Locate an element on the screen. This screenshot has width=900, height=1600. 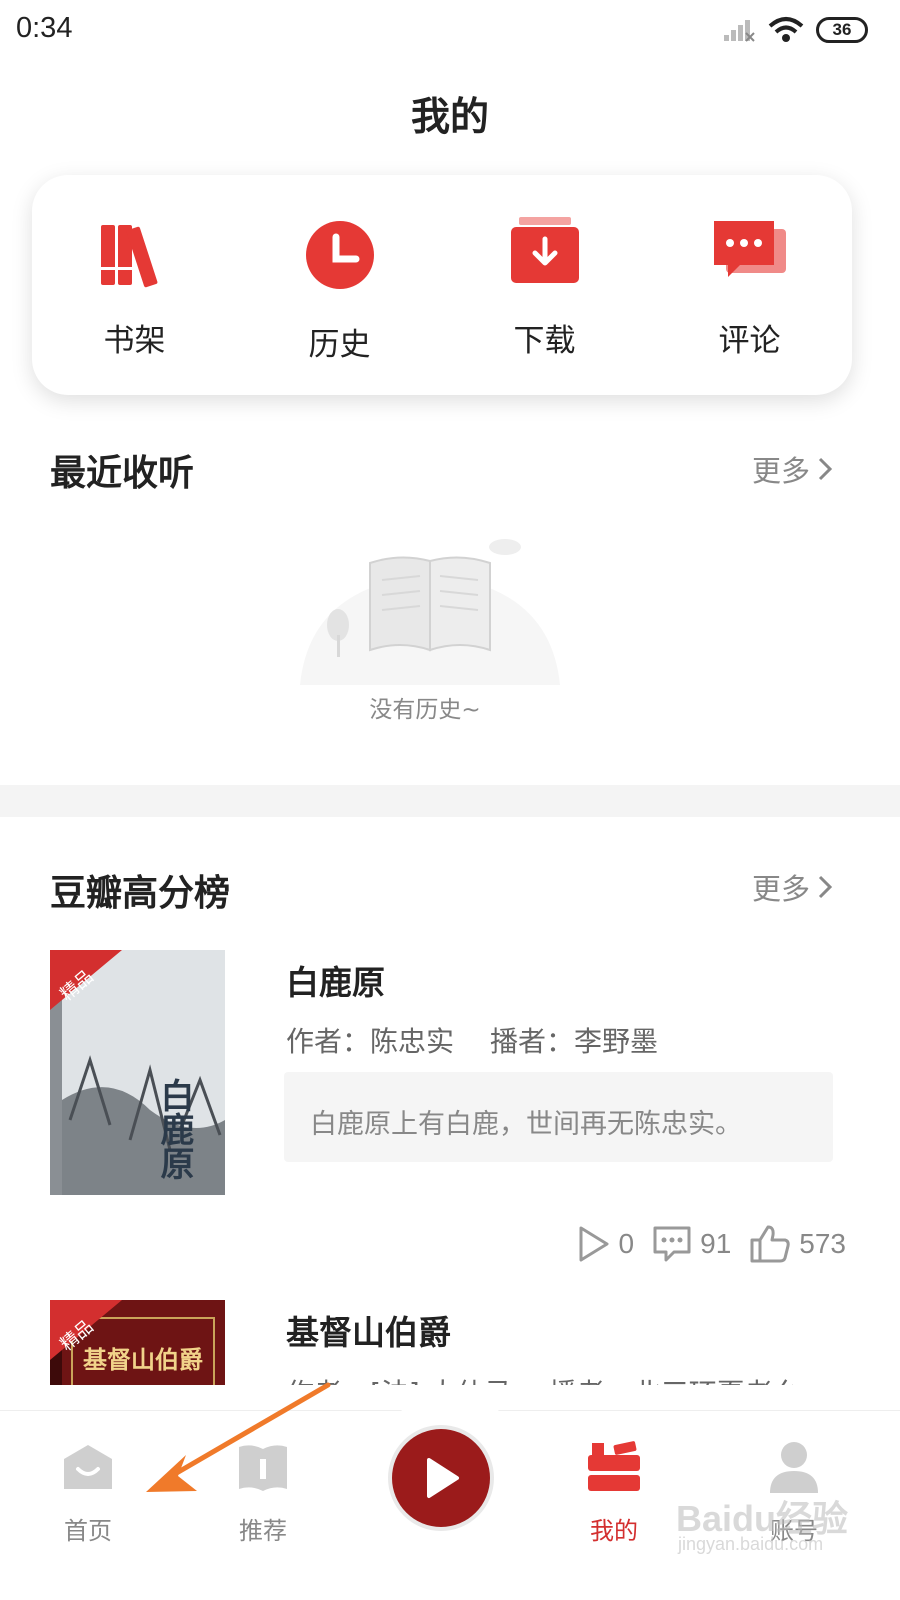
nav-home: 首页 is located at coordinates (88, 1492).